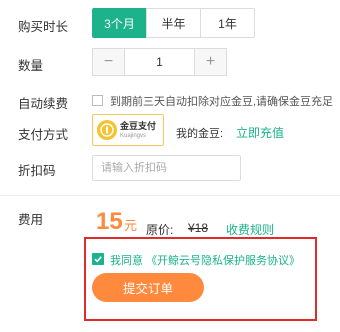  Describe the element at coordinates (119, 23) in the screenshot. I see `duration-option-3-months: 3个月` at that location.